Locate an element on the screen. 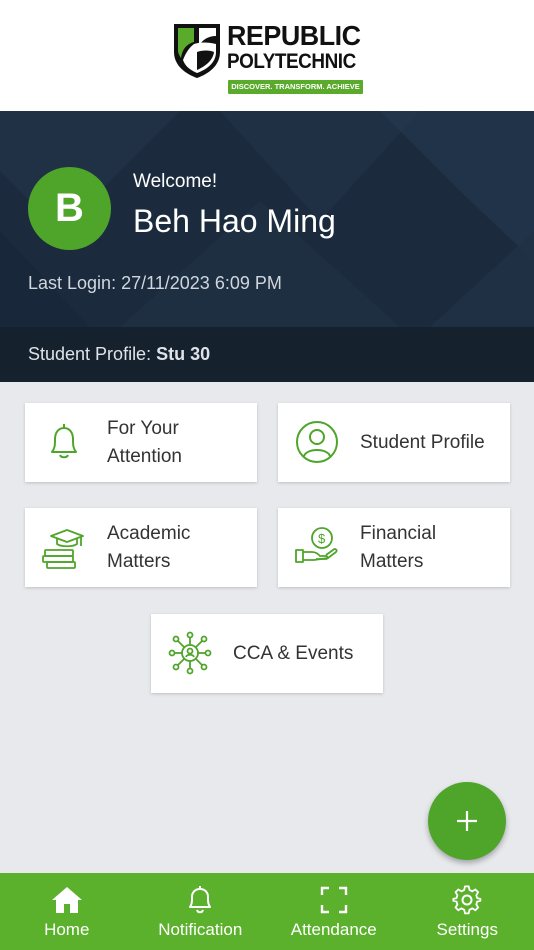 The width and height of the screenshot is (534, 950). nav-item-home: Home is located at coordinates (67, 911).